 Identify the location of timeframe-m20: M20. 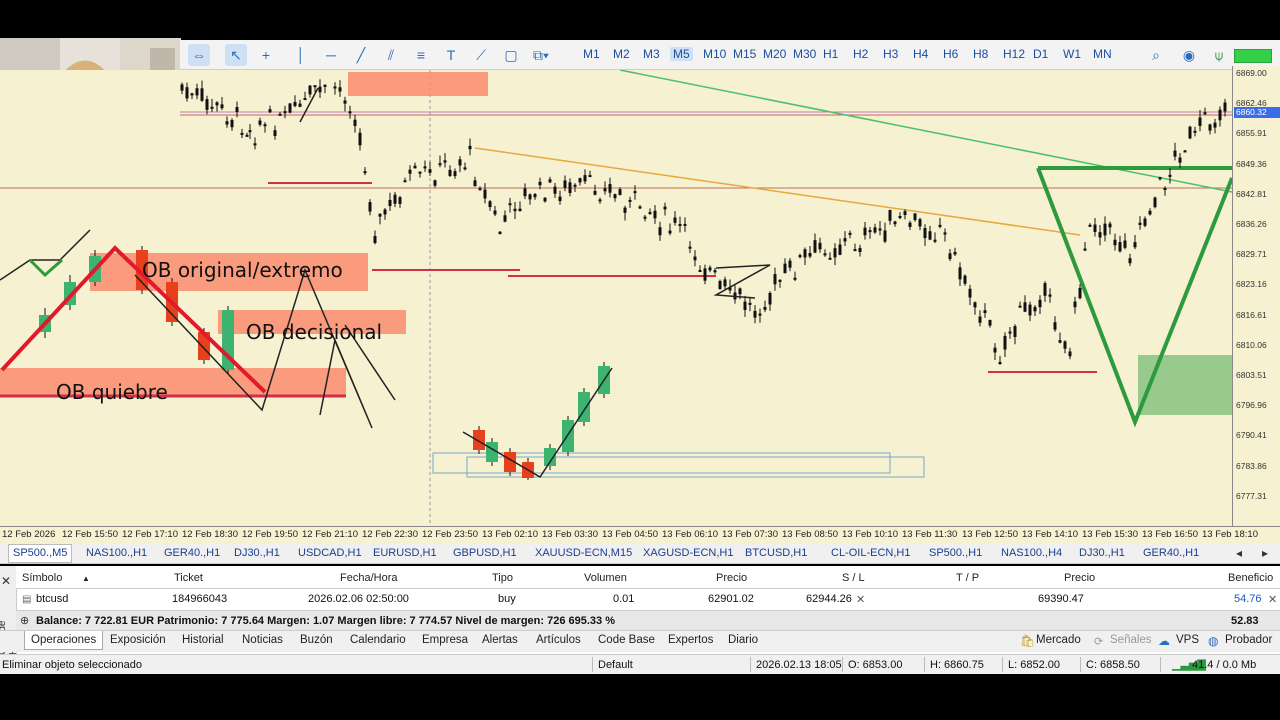
(774, 54).